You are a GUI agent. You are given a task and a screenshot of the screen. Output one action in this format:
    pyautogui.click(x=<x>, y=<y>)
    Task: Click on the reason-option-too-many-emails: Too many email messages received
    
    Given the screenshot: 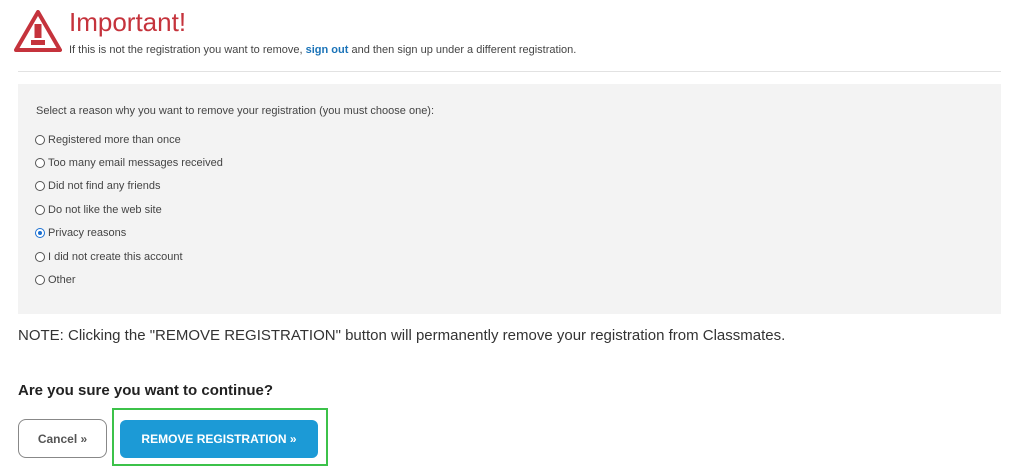 What is the action you would take?
    pyautogui.click(x=129, y=163)
    